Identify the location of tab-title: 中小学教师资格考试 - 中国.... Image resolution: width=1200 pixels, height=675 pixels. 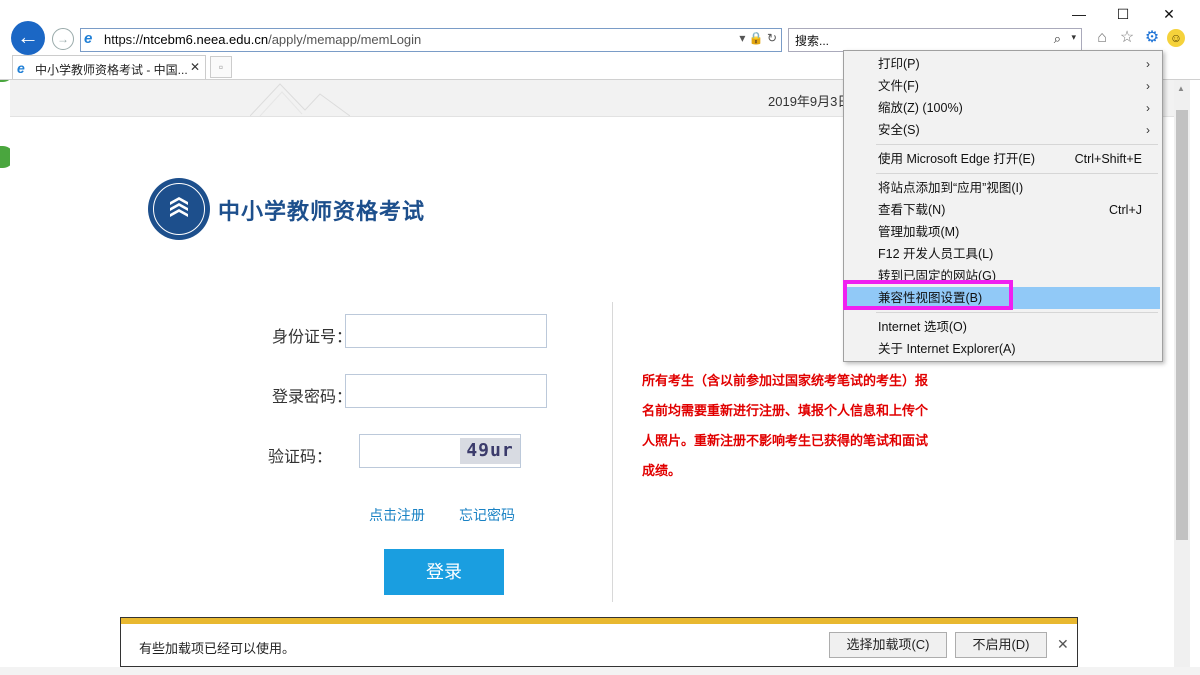
(111, 70).